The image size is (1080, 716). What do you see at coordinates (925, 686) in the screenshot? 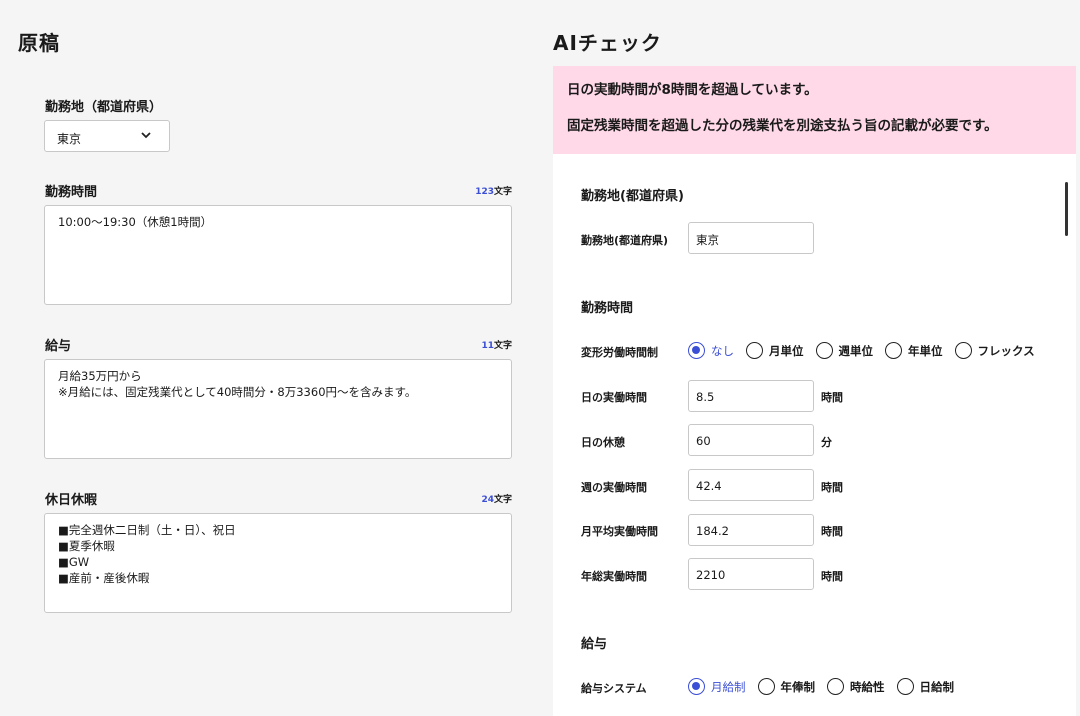
I see `radio-daily-salary: 日給制` at bounding box center [925, 686].